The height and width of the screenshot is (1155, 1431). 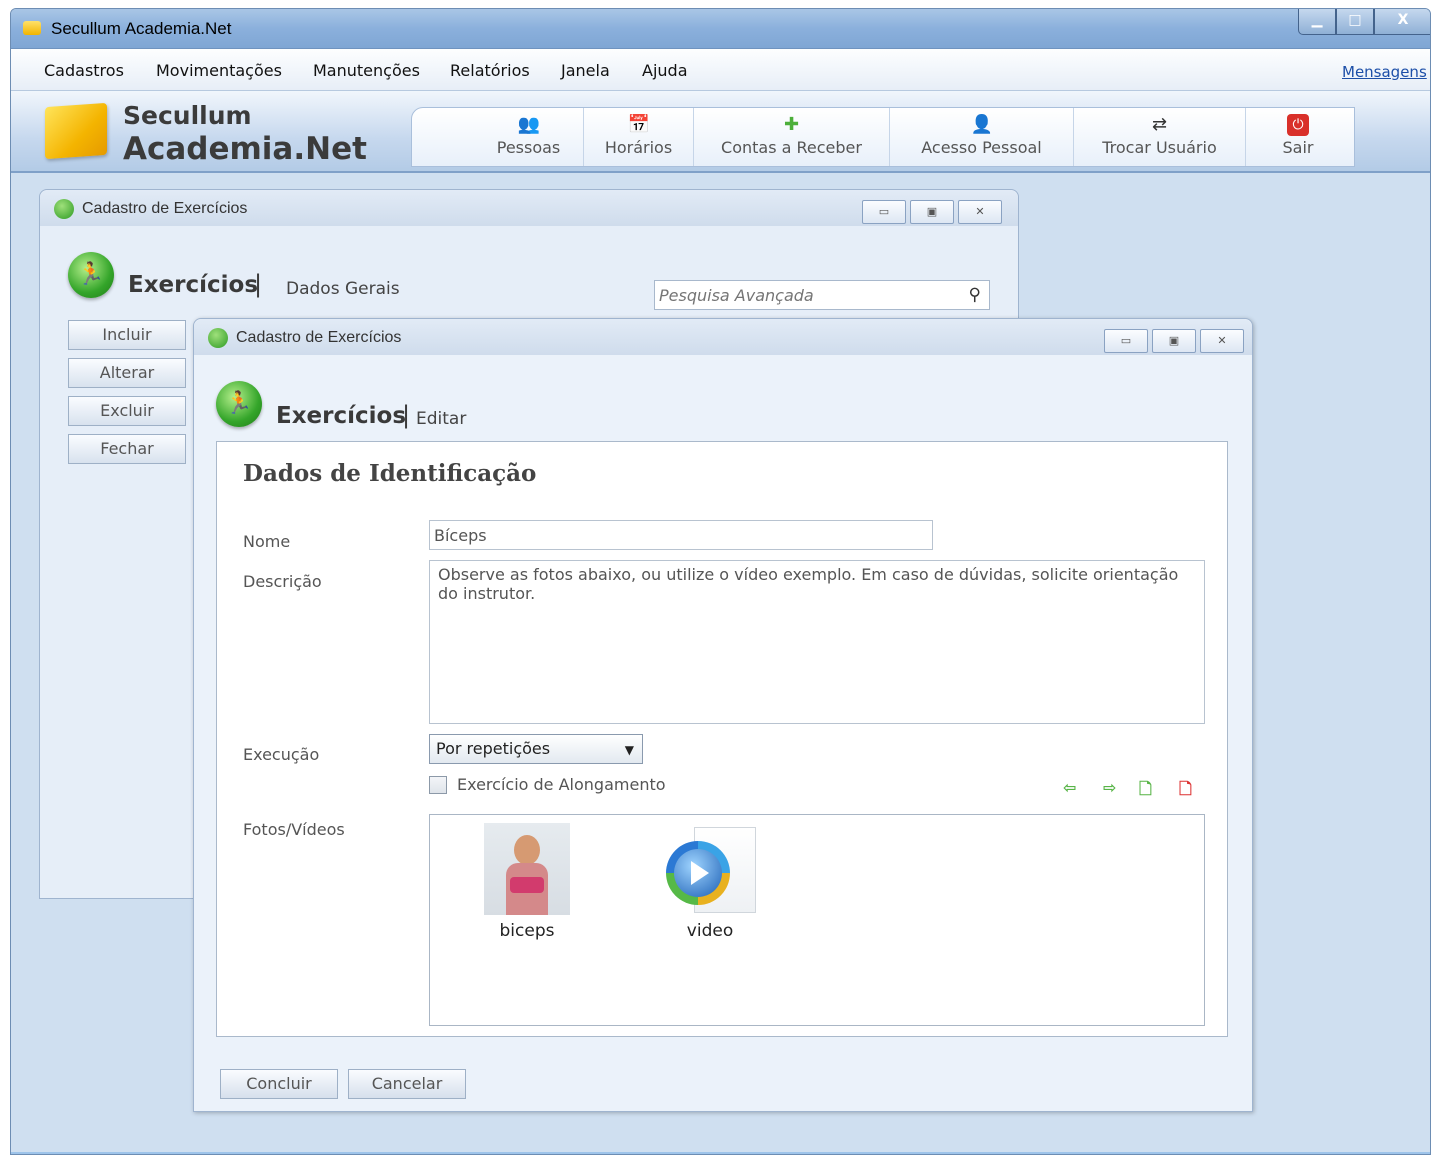 What do you see at coordinates (366, 70) in the screenshot?
I see `menu-manutencoes: Manutenções` at bounding box center [366, 70].